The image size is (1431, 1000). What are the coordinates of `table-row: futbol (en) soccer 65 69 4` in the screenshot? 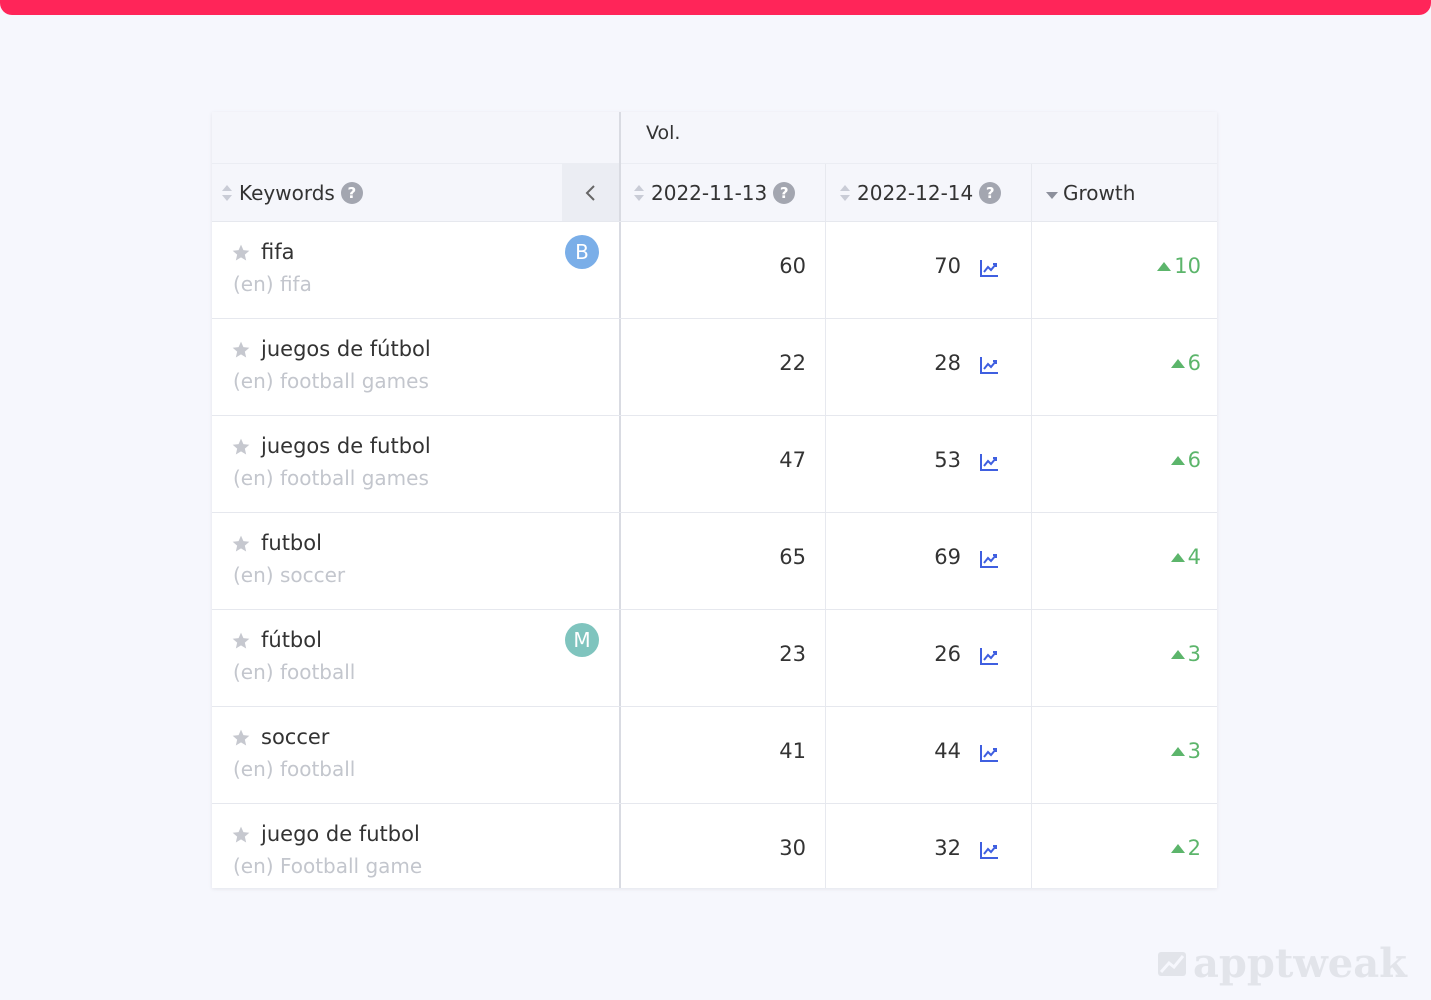 It's located at (714, 560).